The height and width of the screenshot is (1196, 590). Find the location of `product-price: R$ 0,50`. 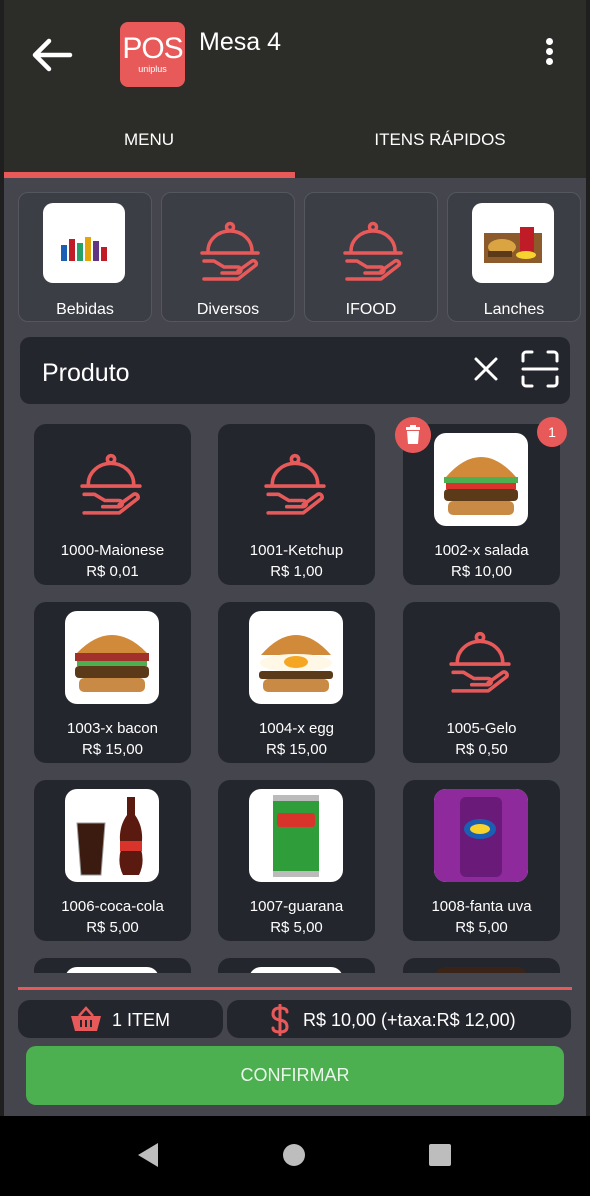

product-price: R$ 0,50 is located at coordinates (481, 749).